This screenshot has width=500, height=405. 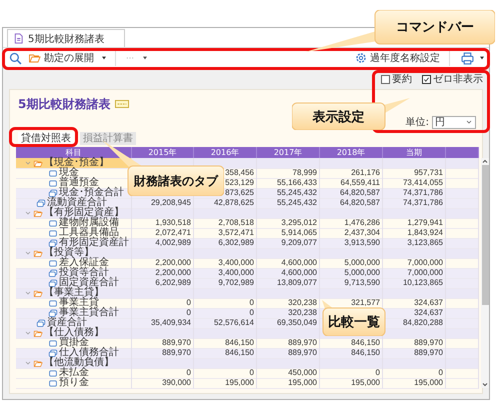 What do you see at coordinates (91, 193) in the screenshot?
I see `account-label: 現金･預金合計` at bounding box center [91, 193].